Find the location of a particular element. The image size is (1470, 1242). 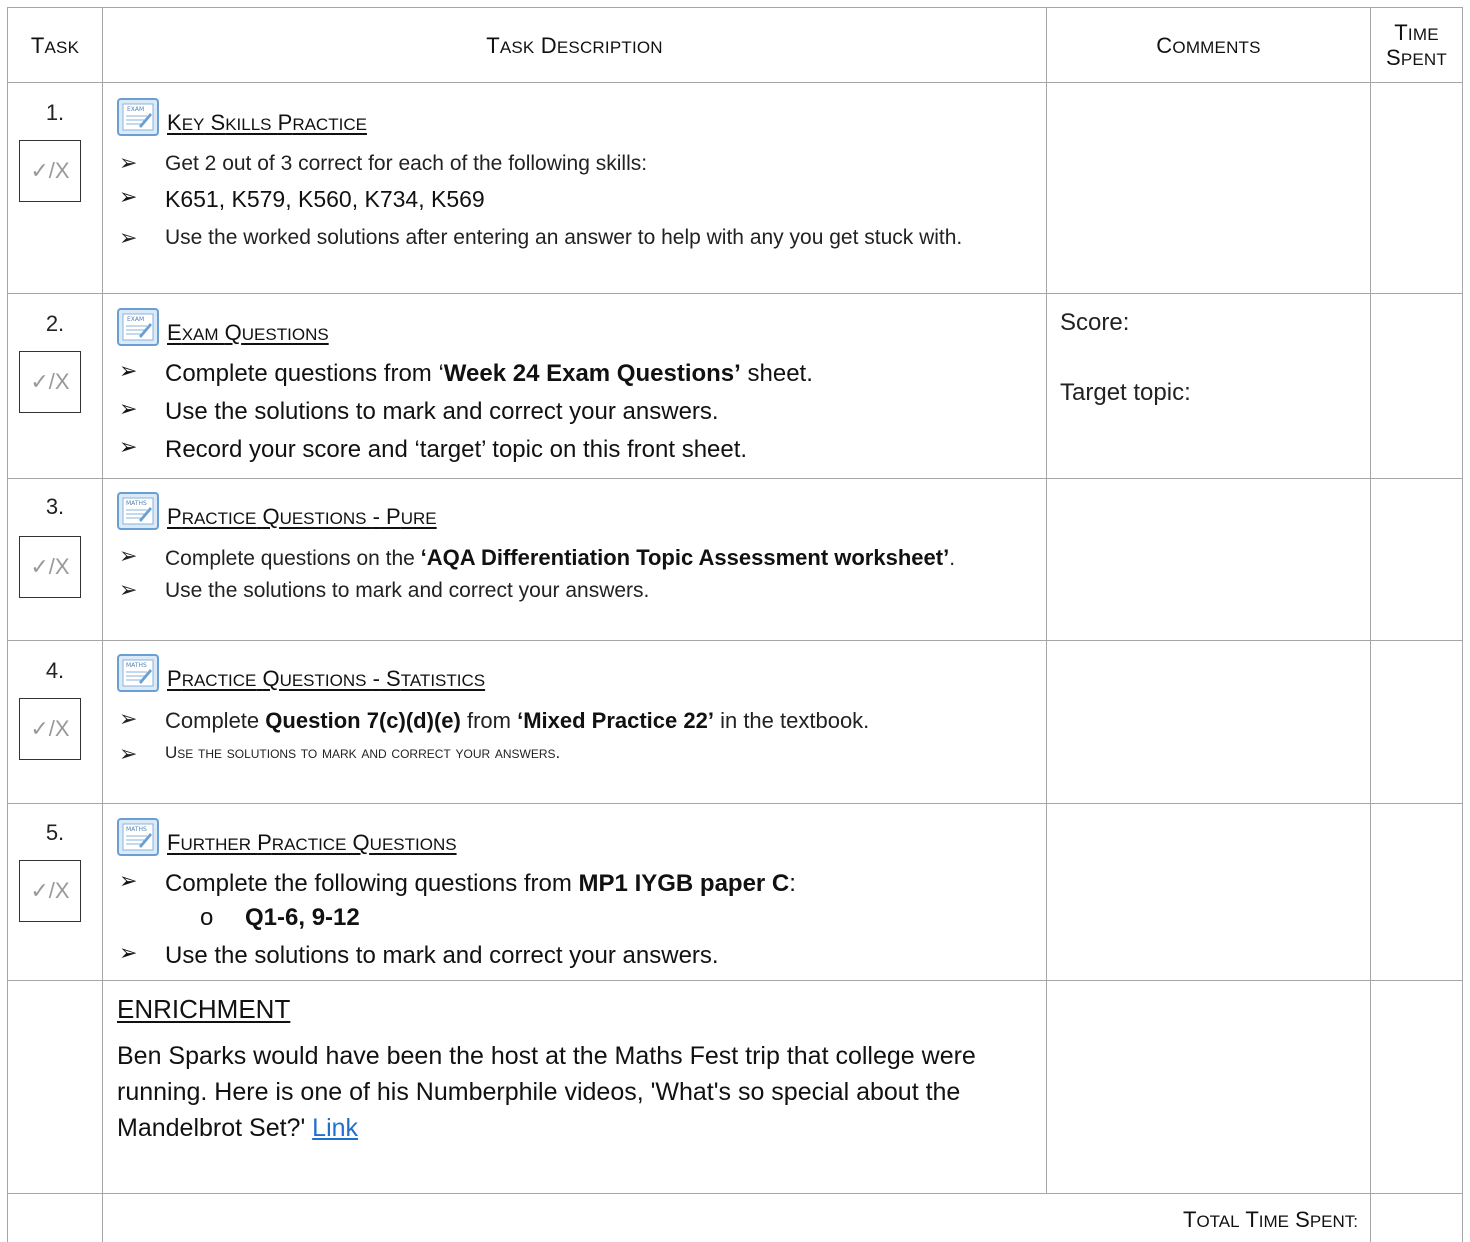

task-title-text: PRACTICE QUESTIONS - PURE is located at coordinates (302, 516).